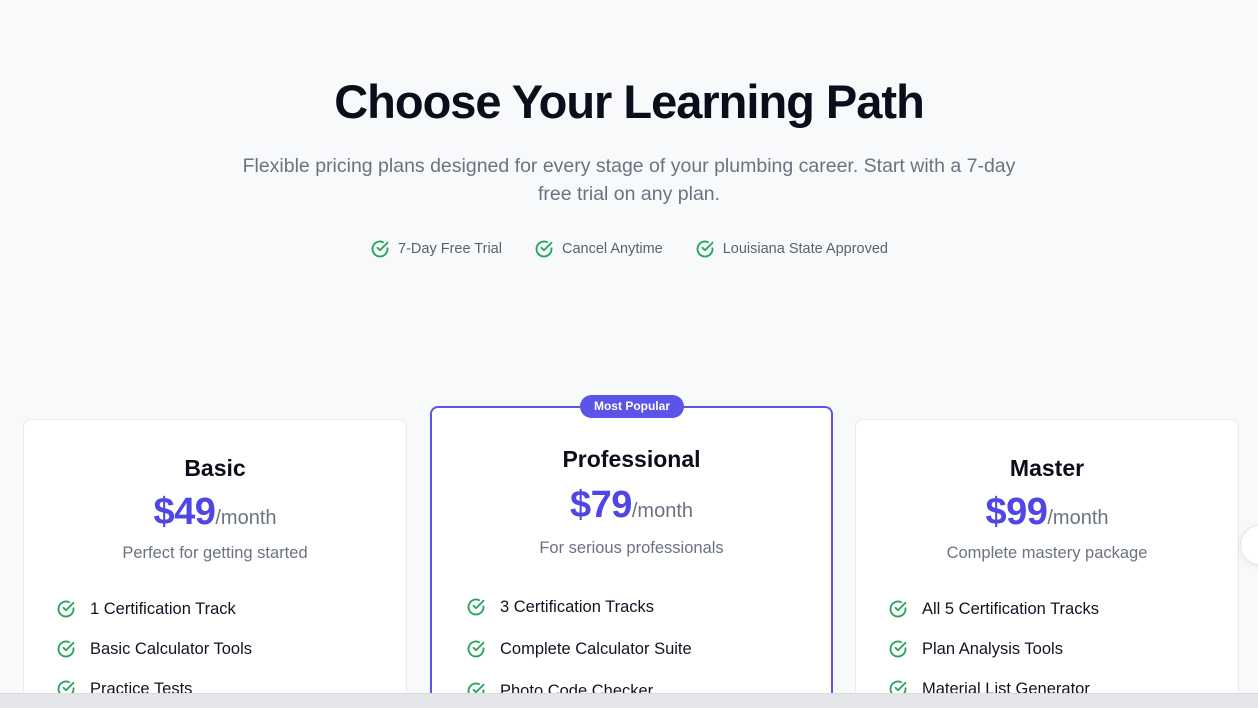  I want to click on feature-item: All 5 Certification Tracks, so click(993, 609).